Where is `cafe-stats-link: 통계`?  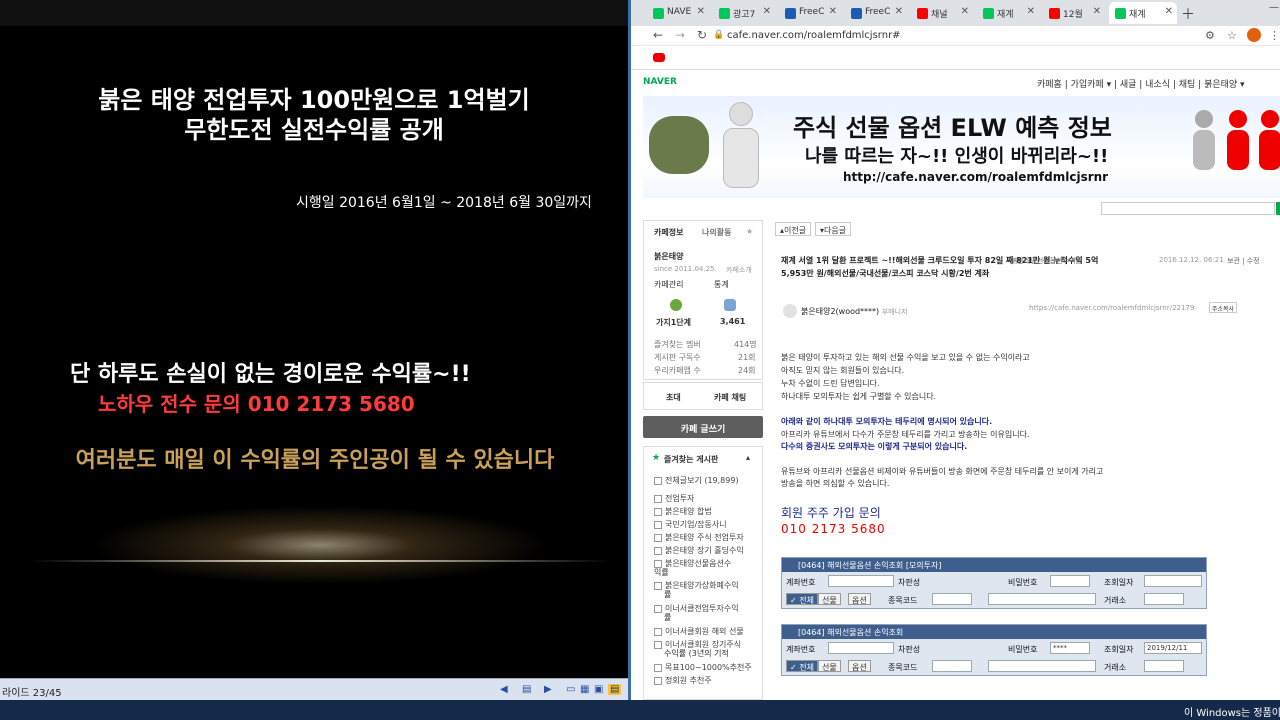
cafe-stats-link: 통계 is located at coordinates (721, 284).